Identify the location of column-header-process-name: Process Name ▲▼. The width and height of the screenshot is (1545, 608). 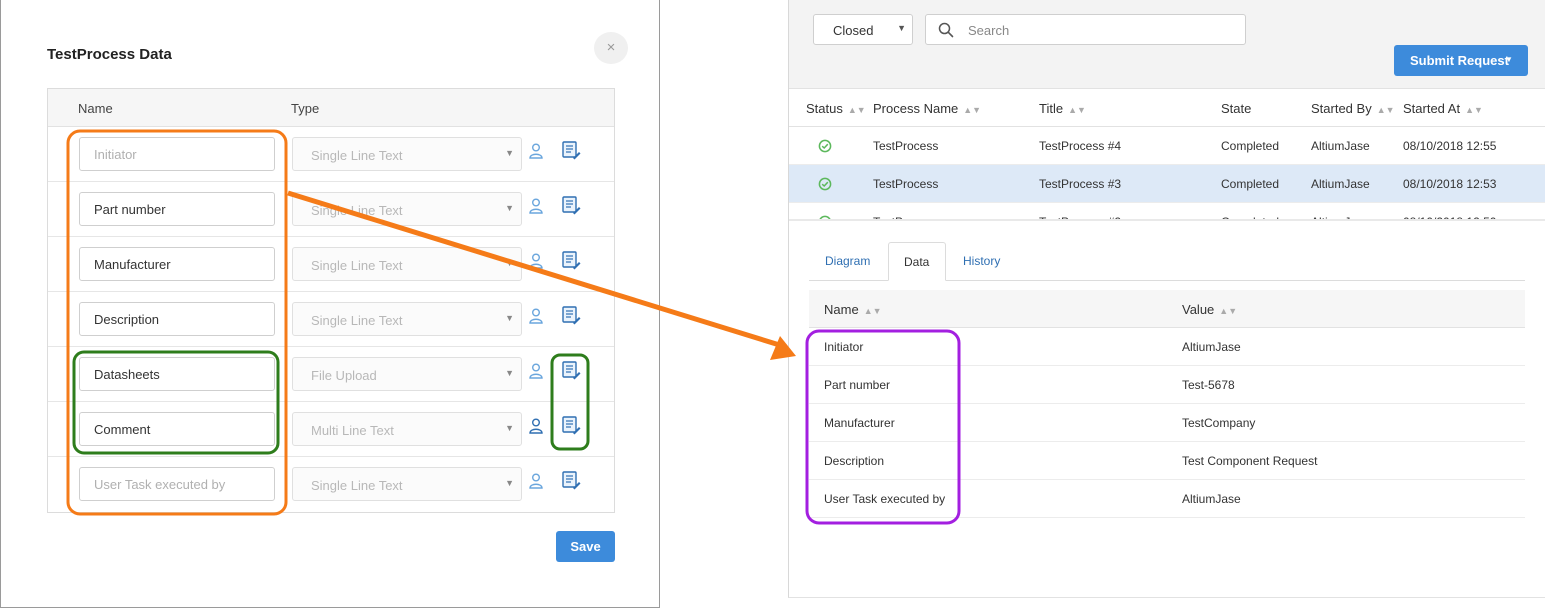
(927, 108).